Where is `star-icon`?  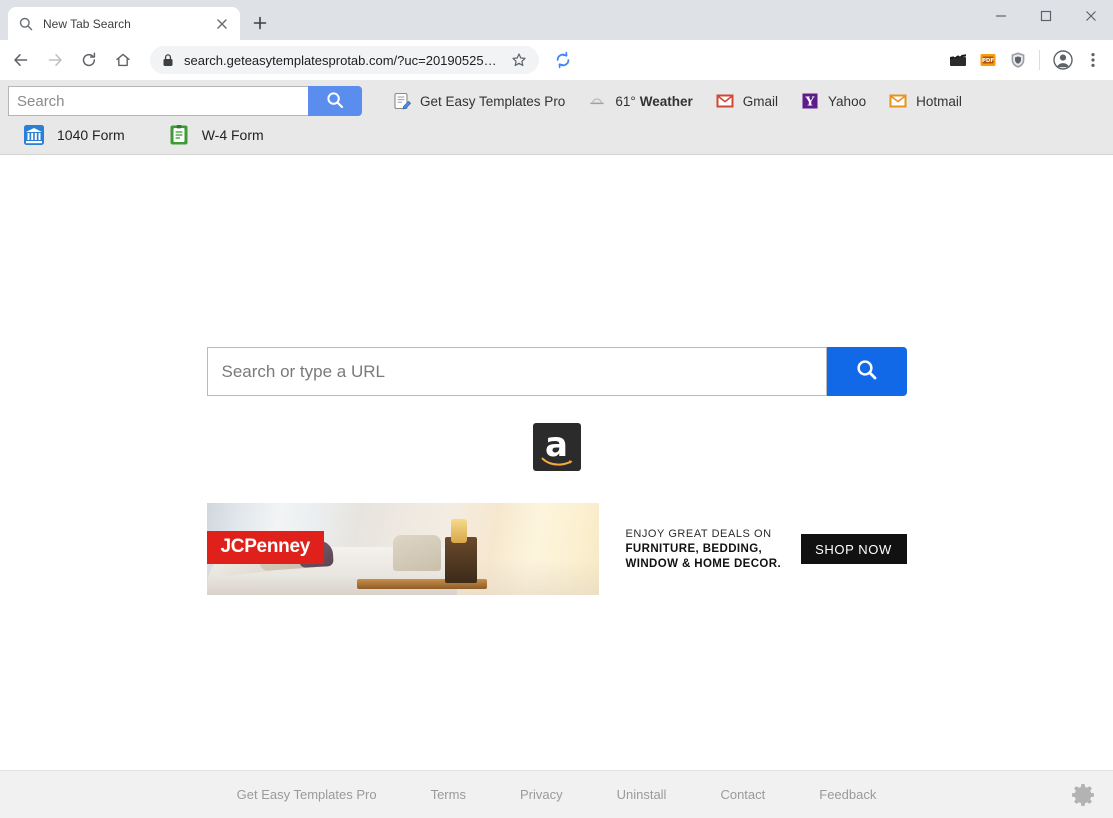 star-icon is located at coordinates (519, 60).